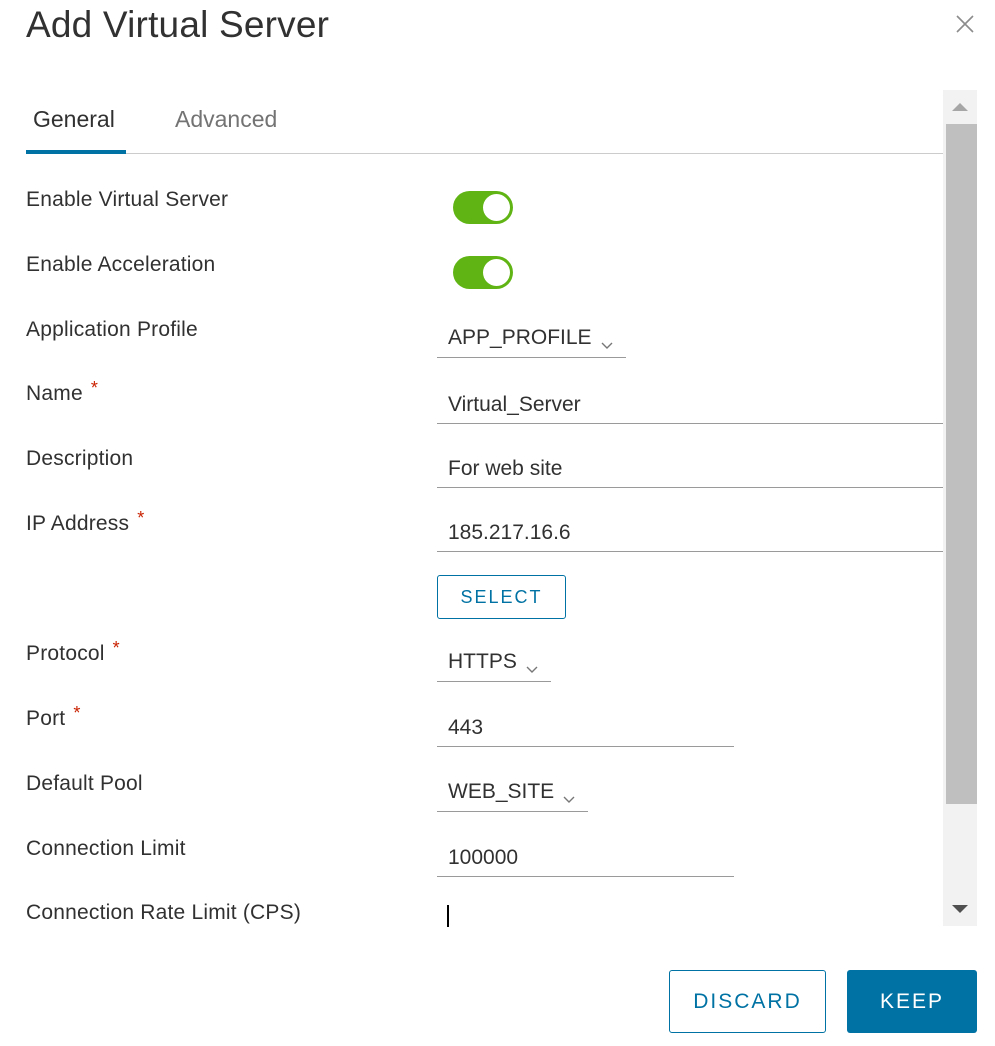  What do you see at coordinates (84, 783) in the screenshot?
I see `default-pool-label: Default Pool` at bounding box center [84, 783].